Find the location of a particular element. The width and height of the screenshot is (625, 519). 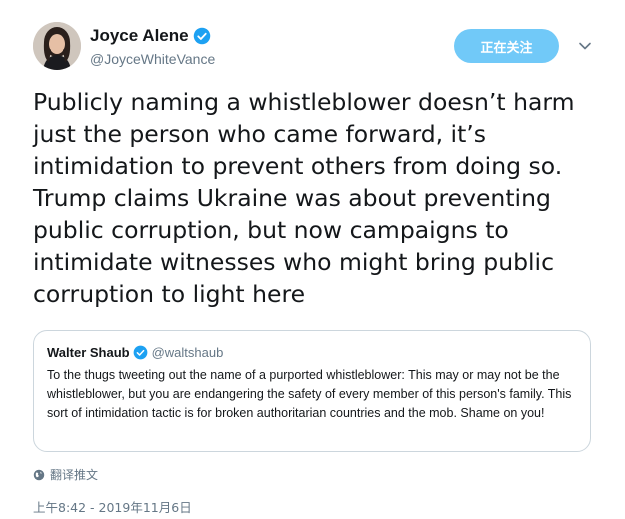

author-display-name: Joyce Alene is located at coordinates (139, 36).